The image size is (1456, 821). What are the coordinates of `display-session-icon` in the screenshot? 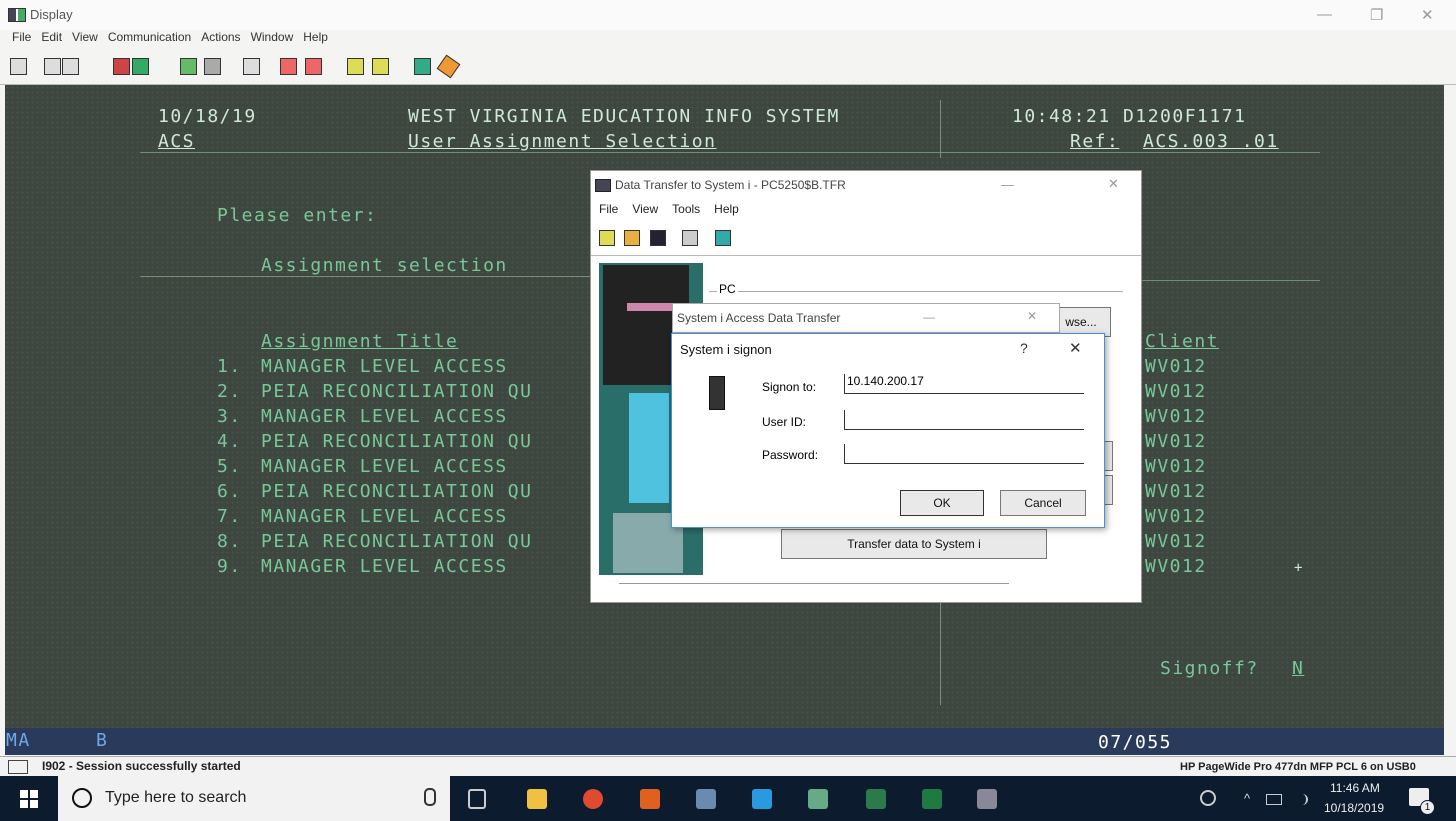 It's located at (818, 799).